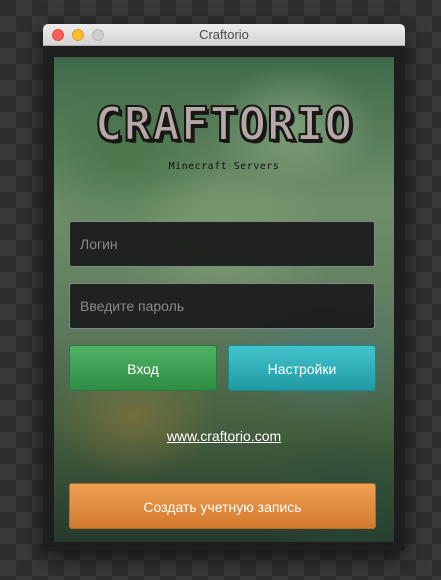  Describe the element at coordinates (222, 506) in the screenshot. I see `create-account-button: Создать учетную запись` at that location.